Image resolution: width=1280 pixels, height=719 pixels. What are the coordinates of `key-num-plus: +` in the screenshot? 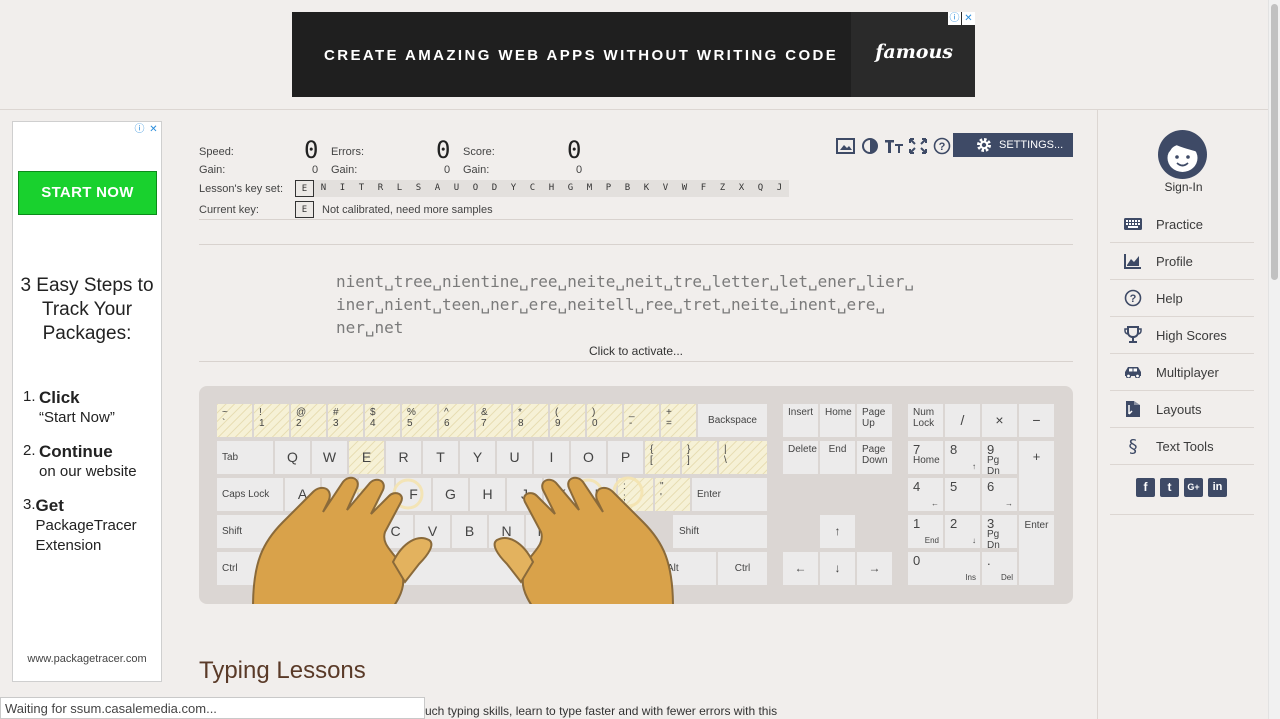 It's located at (1036, 476).